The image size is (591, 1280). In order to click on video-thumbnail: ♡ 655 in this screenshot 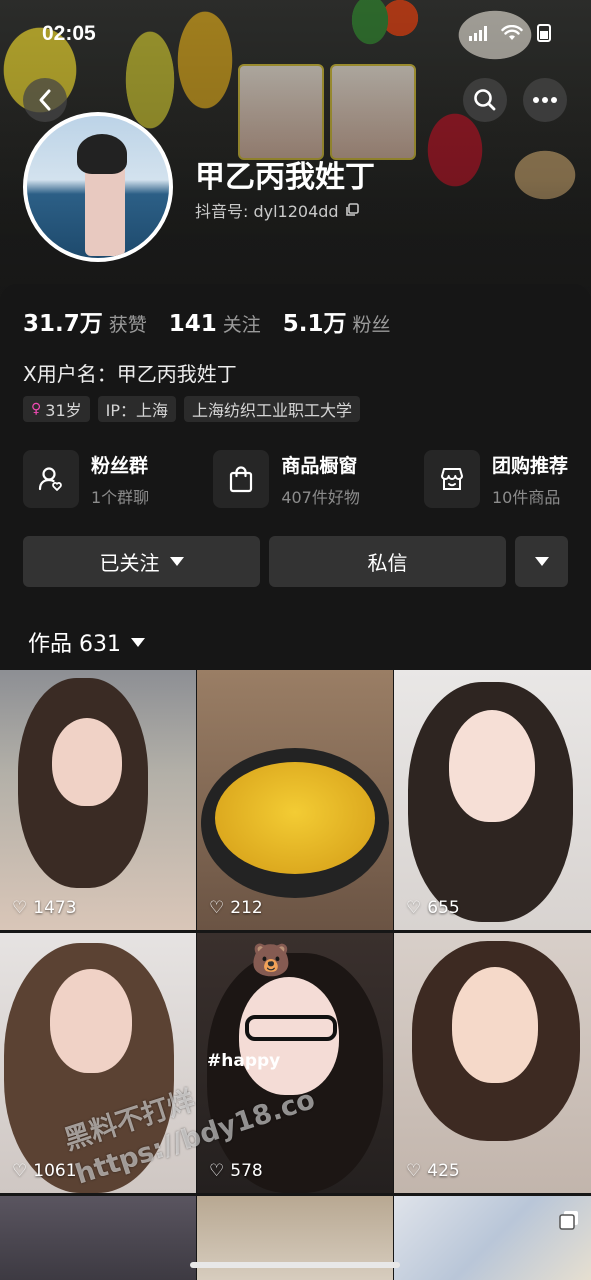, I will do `click(492, 800)`.